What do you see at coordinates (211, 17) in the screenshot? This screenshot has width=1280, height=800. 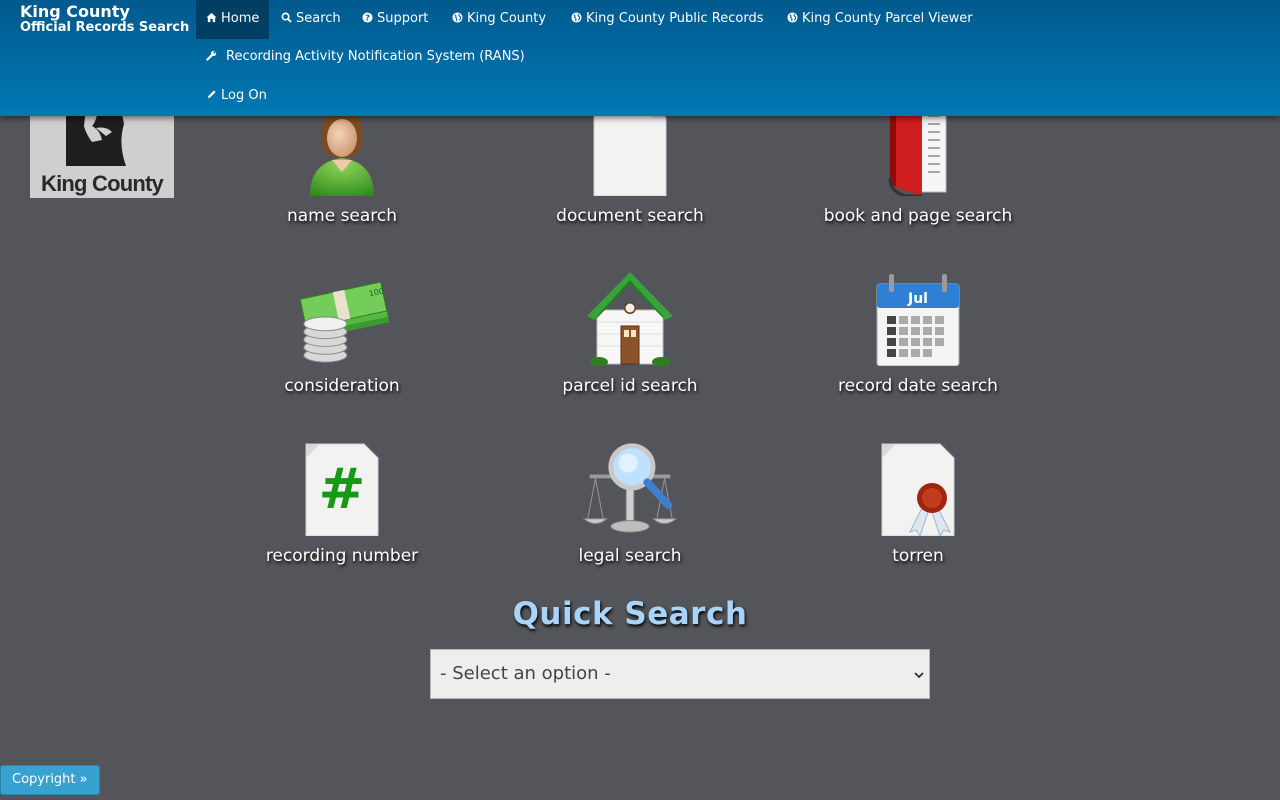 I see `home-icon` at bounding box center [211, 17].